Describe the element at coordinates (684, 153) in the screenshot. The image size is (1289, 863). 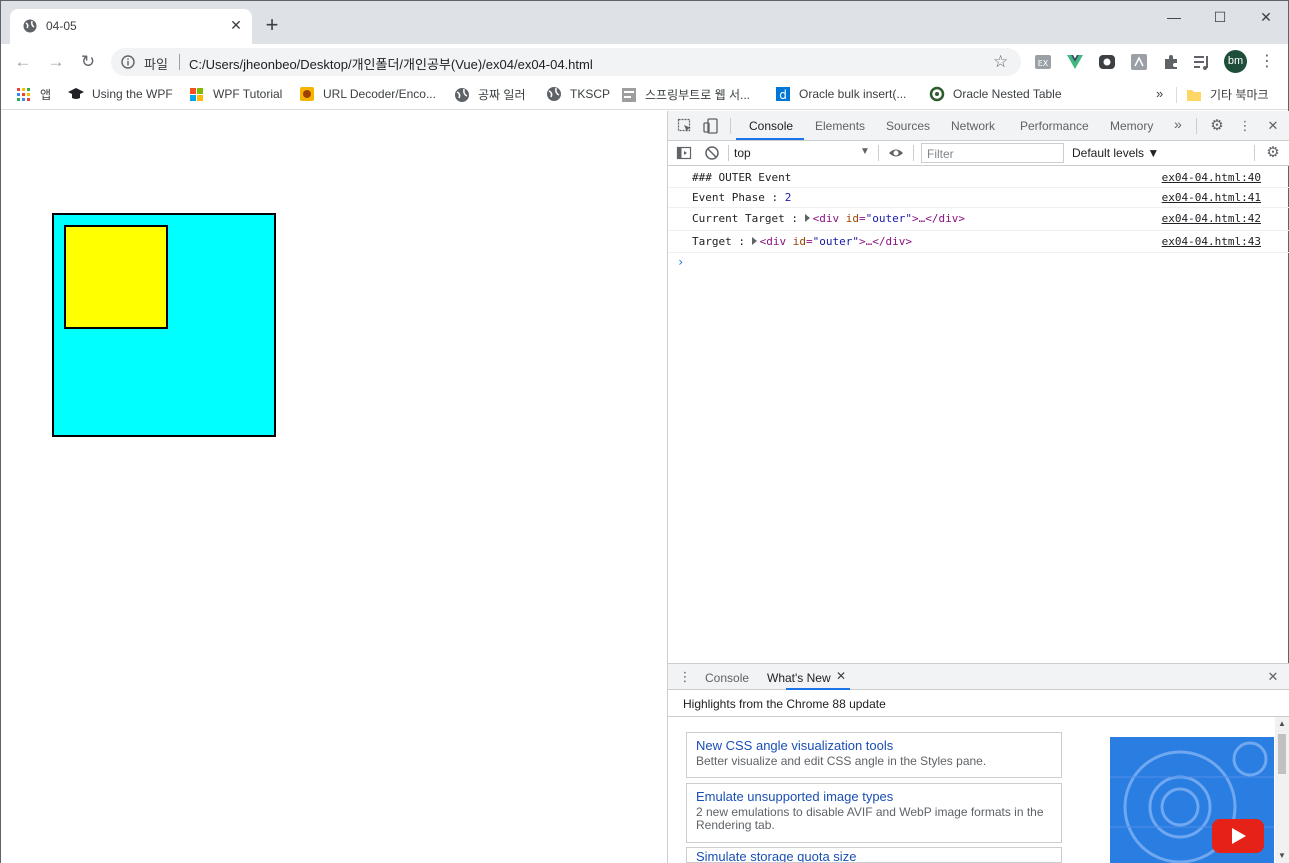
I see `sidebar-toggle-icon` at that location.